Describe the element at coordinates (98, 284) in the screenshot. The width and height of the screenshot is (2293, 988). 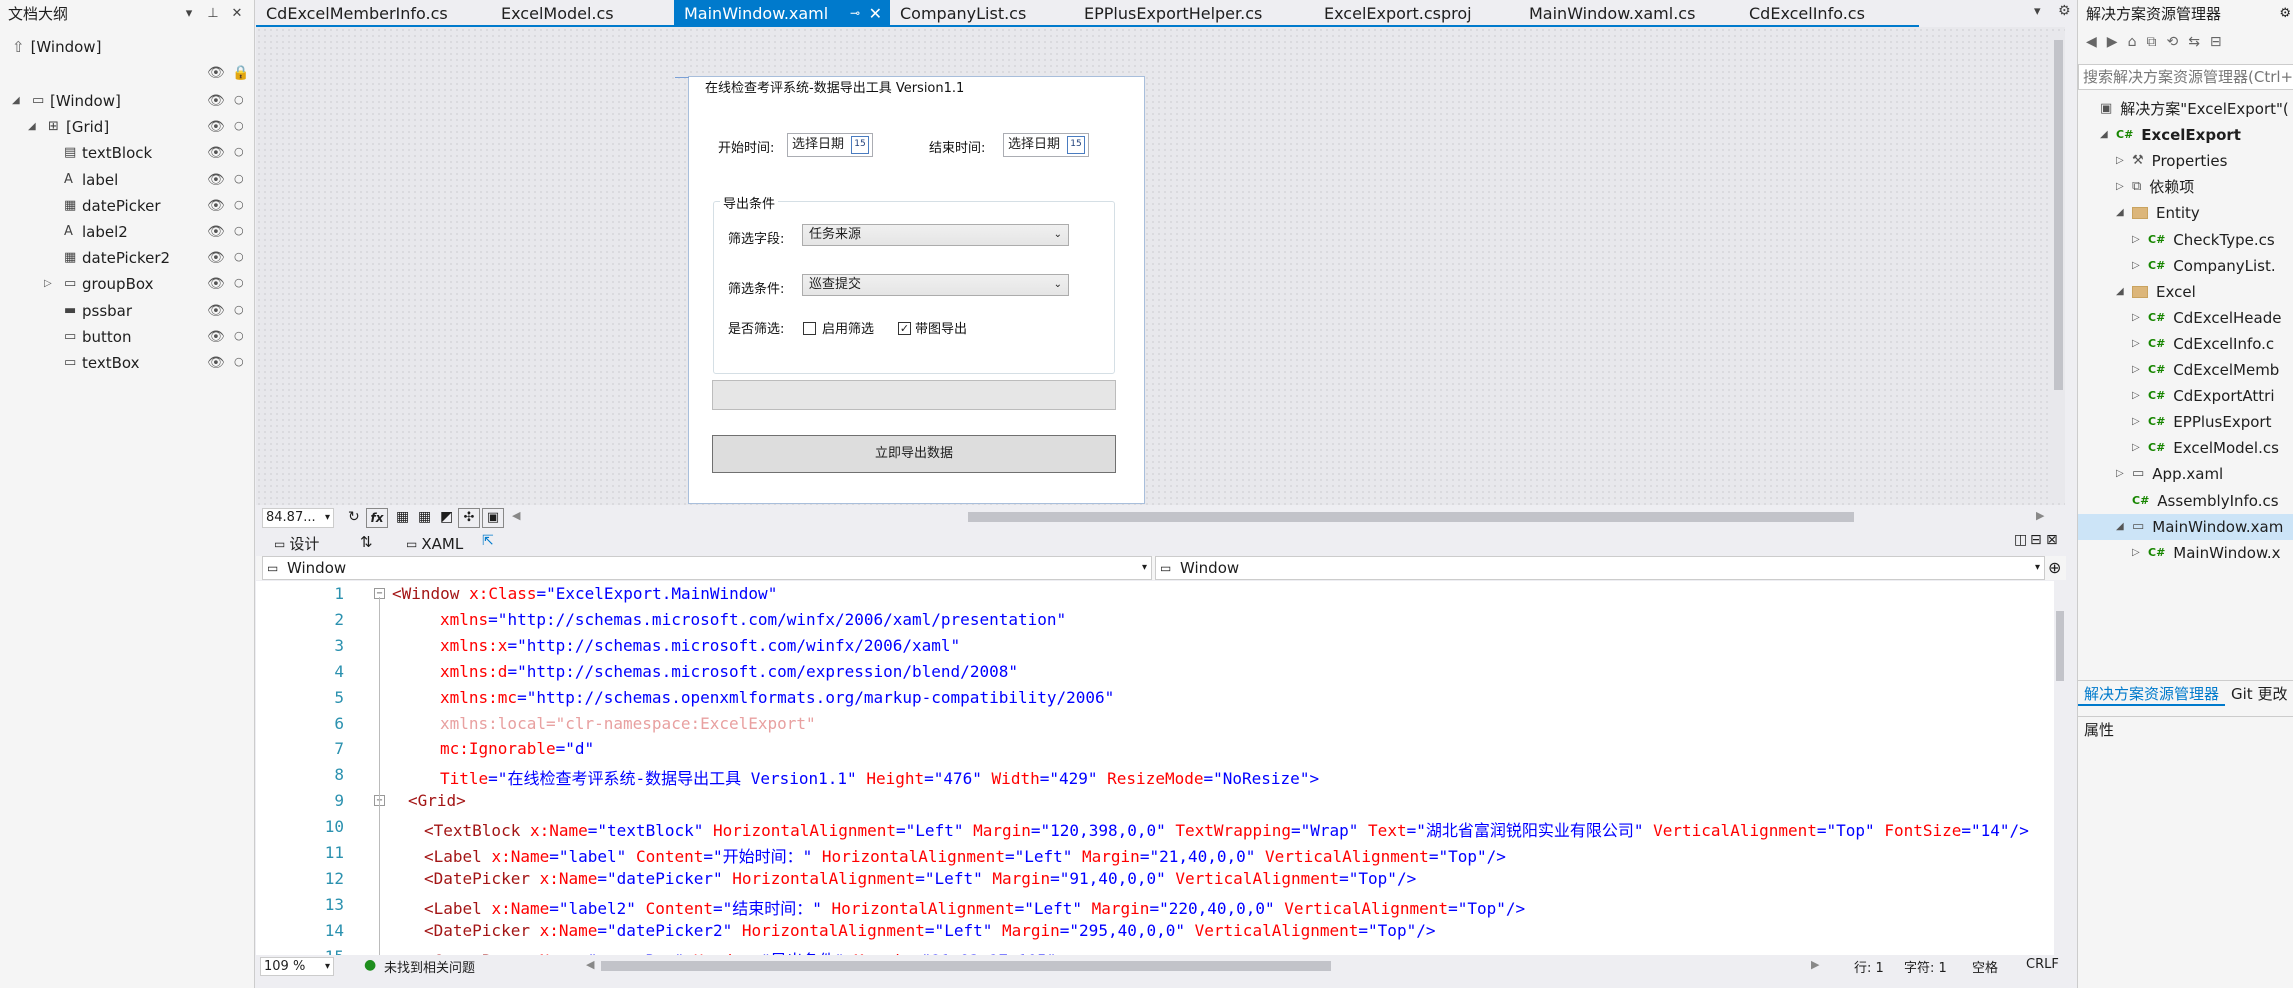
I see `outline-item-groupbox: ▷ ▭ groupBox` at that location.